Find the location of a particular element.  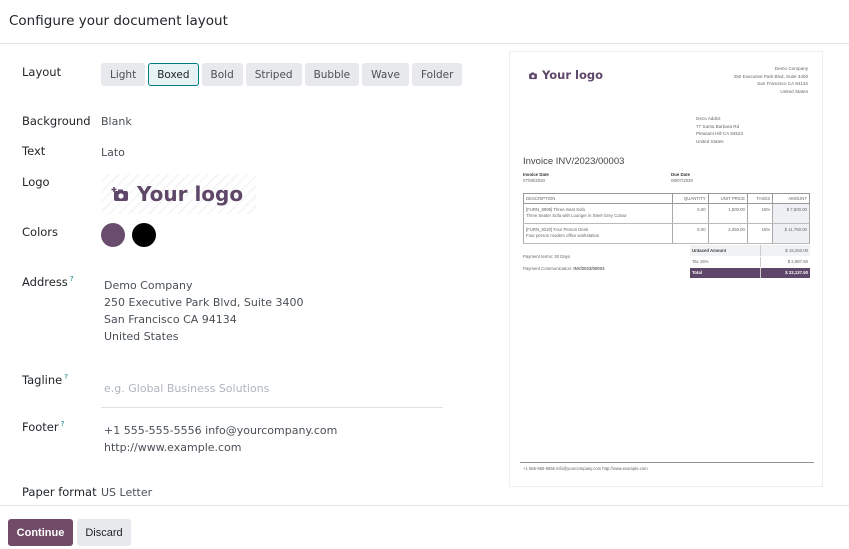

total-value: $ 22,137.50 is located at coordinates (784, 273).